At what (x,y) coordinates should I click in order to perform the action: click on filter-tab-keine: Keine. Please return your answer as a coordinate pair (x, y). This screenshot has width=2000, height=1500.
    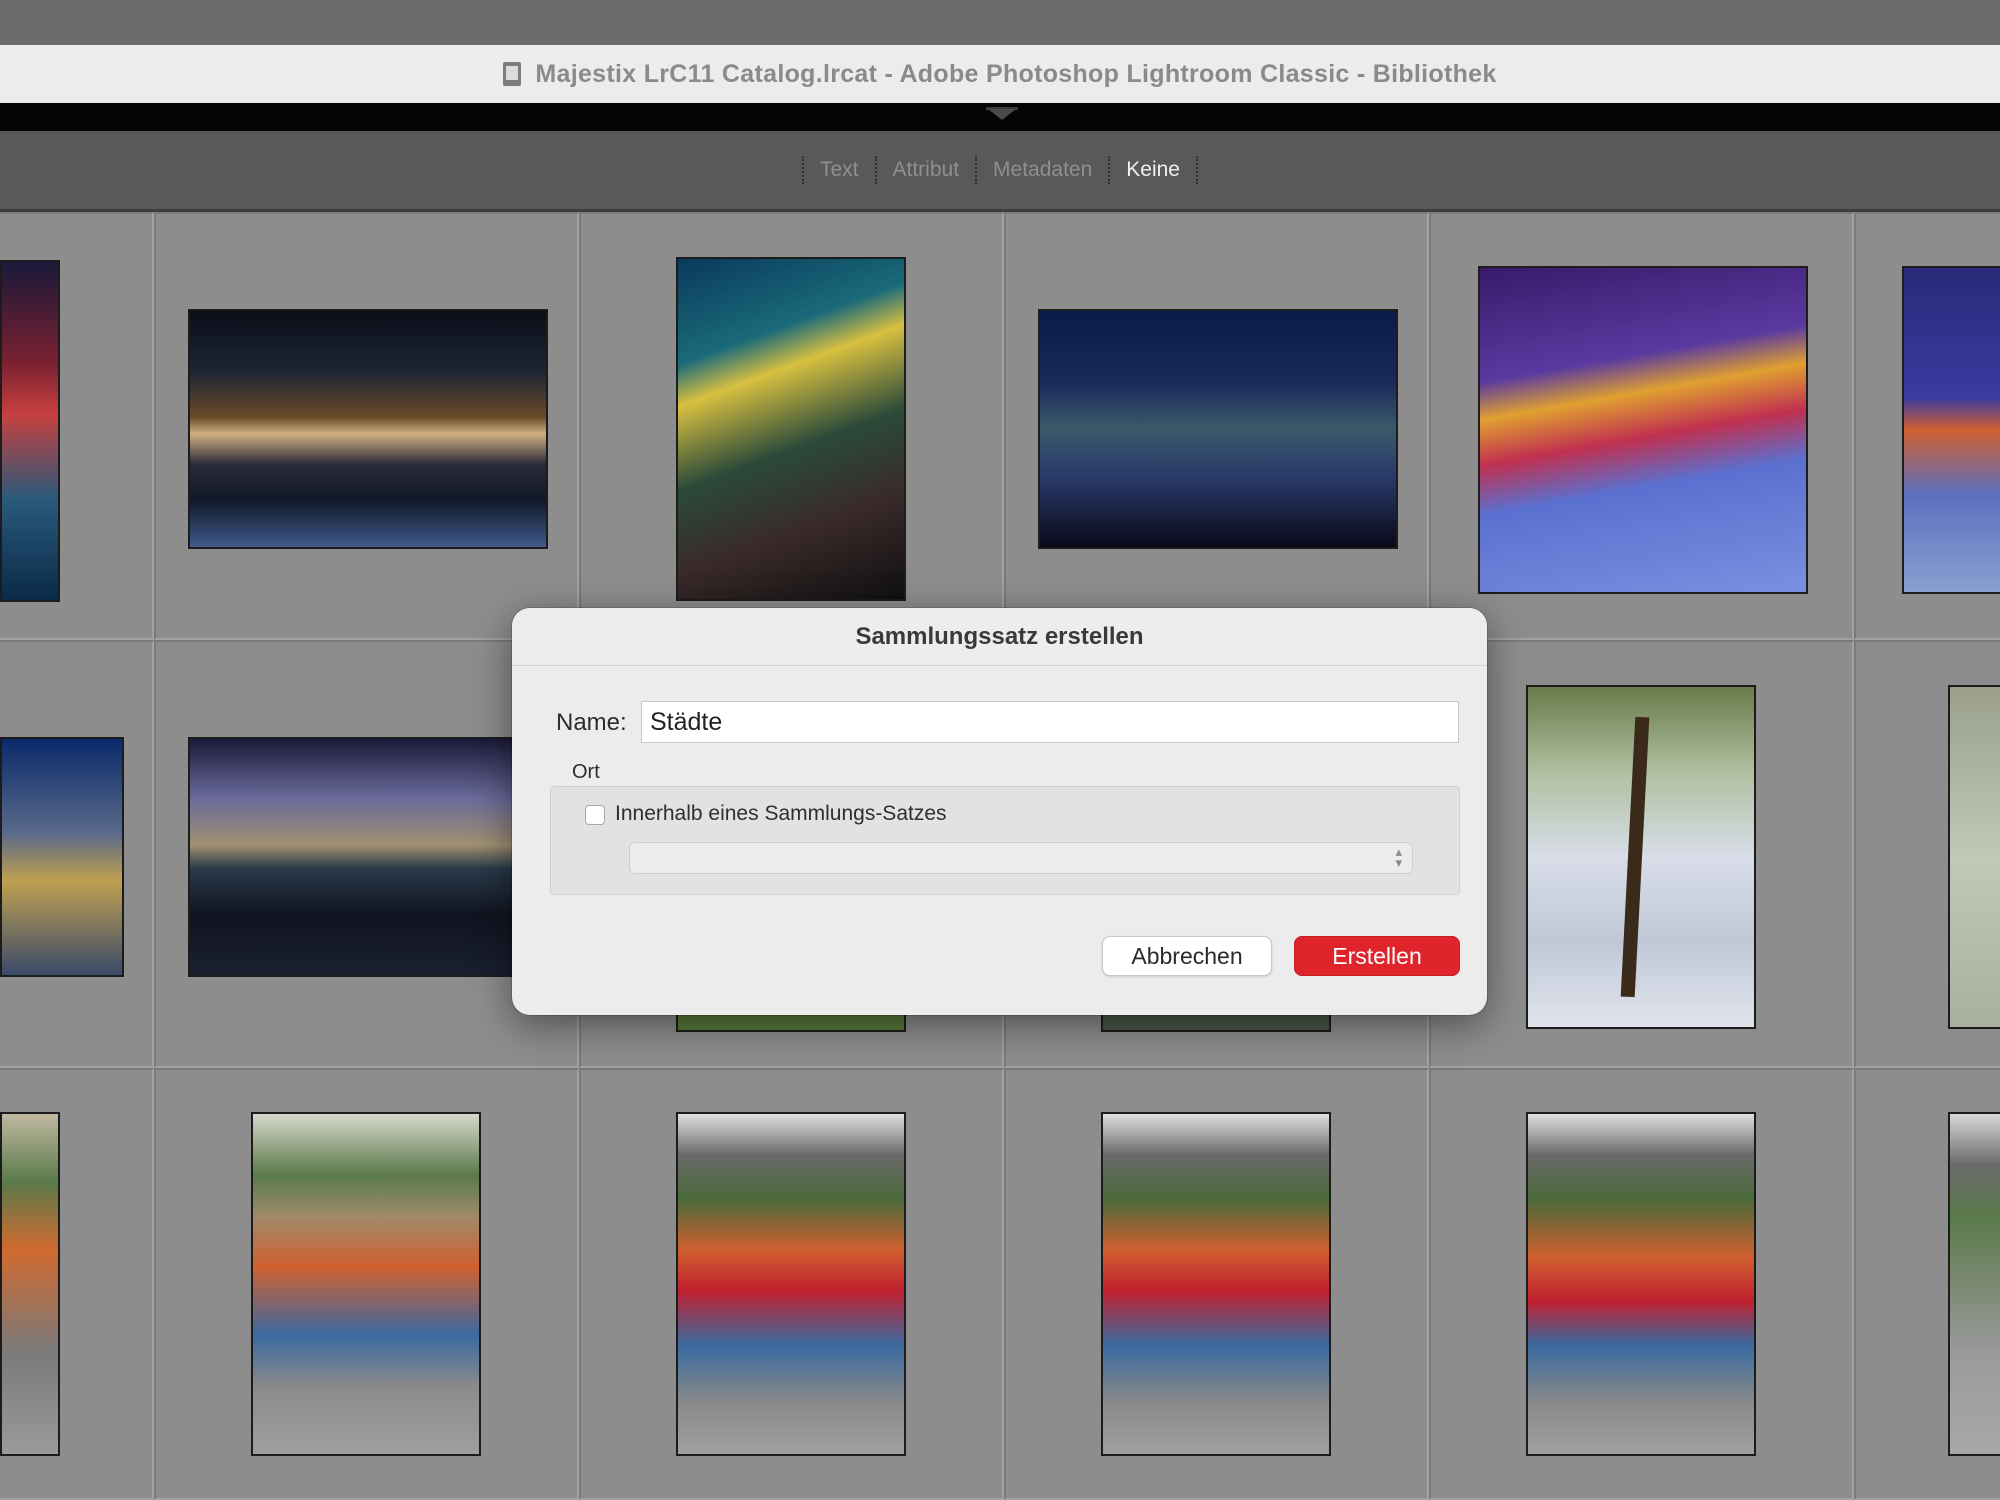
    Looking at the image, I should click on (1153, 170).